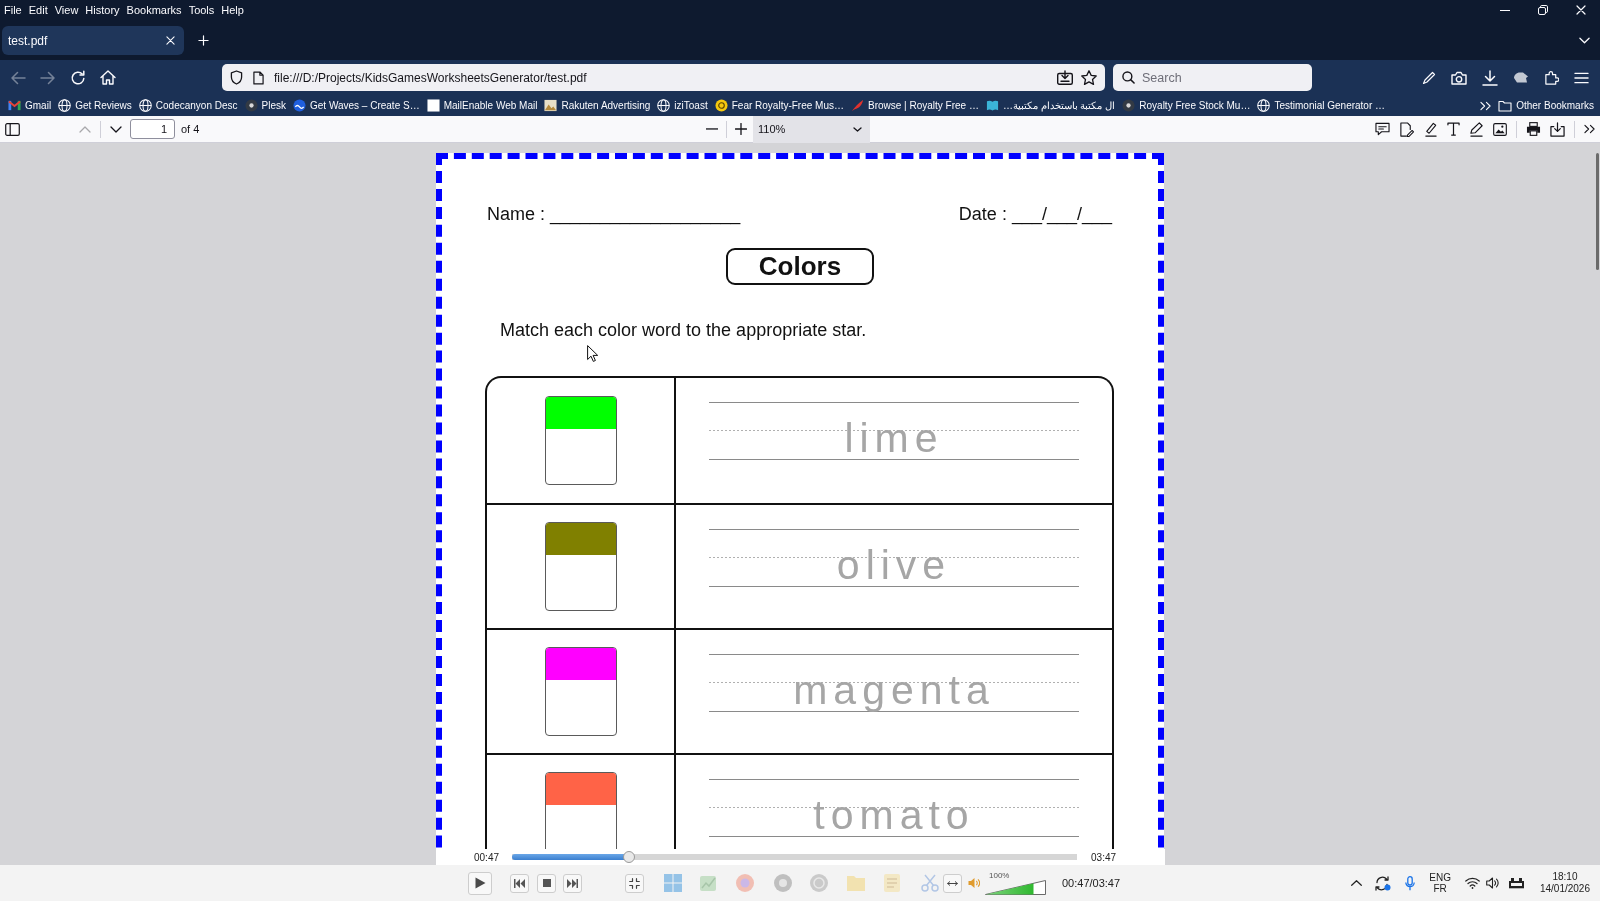  I want to click on comment-icon, so click(1382, 129).